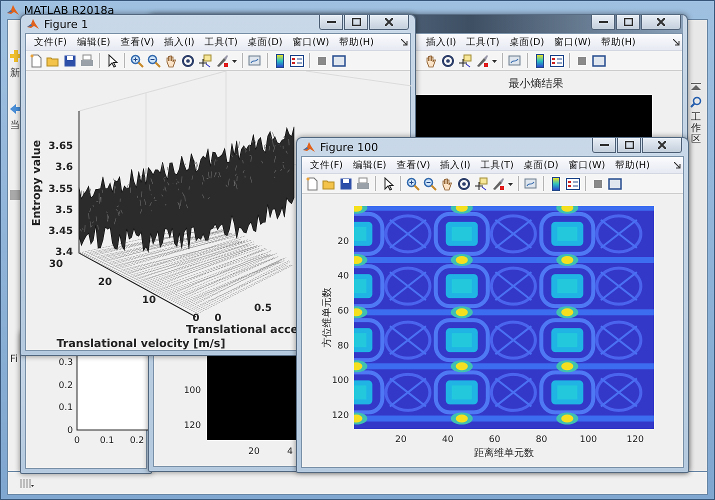  What do you see at coordinates (635, 440) in the screenshot?
I see `tick-label: 120` at bounding box center [635, 440].